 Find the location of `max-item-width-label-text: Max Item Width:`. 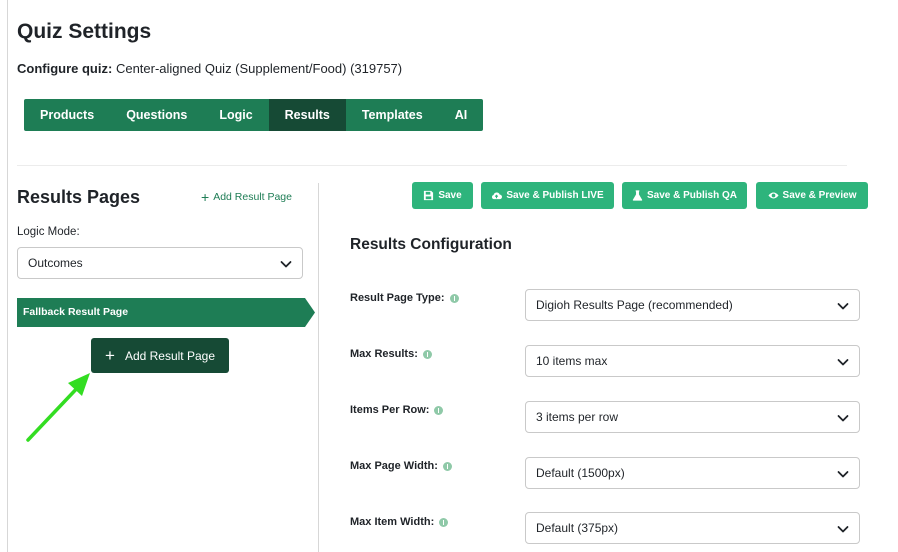

max-item-width-label-text: Max Item Width: is located at coordinates (392, 522).